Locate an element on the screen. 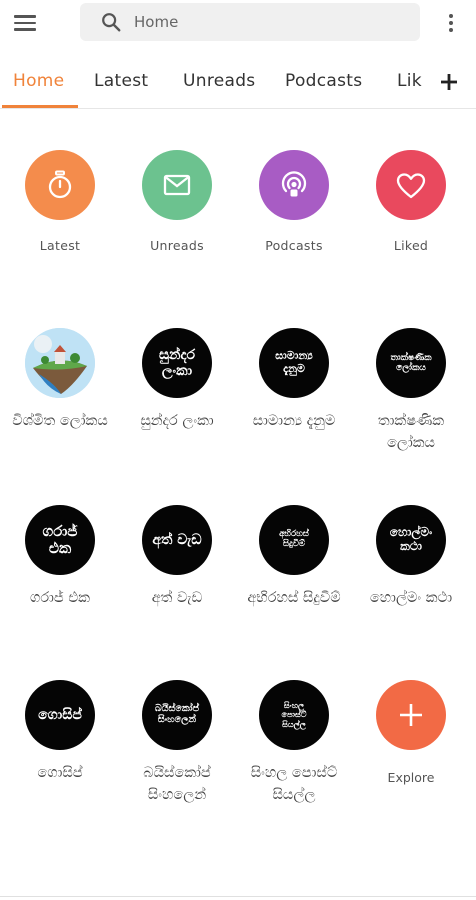 Image resolution: width=476 pixels, height=900 pixels. channel-logo: සුන්දර ලංකා is located at coordinates (177, 363).